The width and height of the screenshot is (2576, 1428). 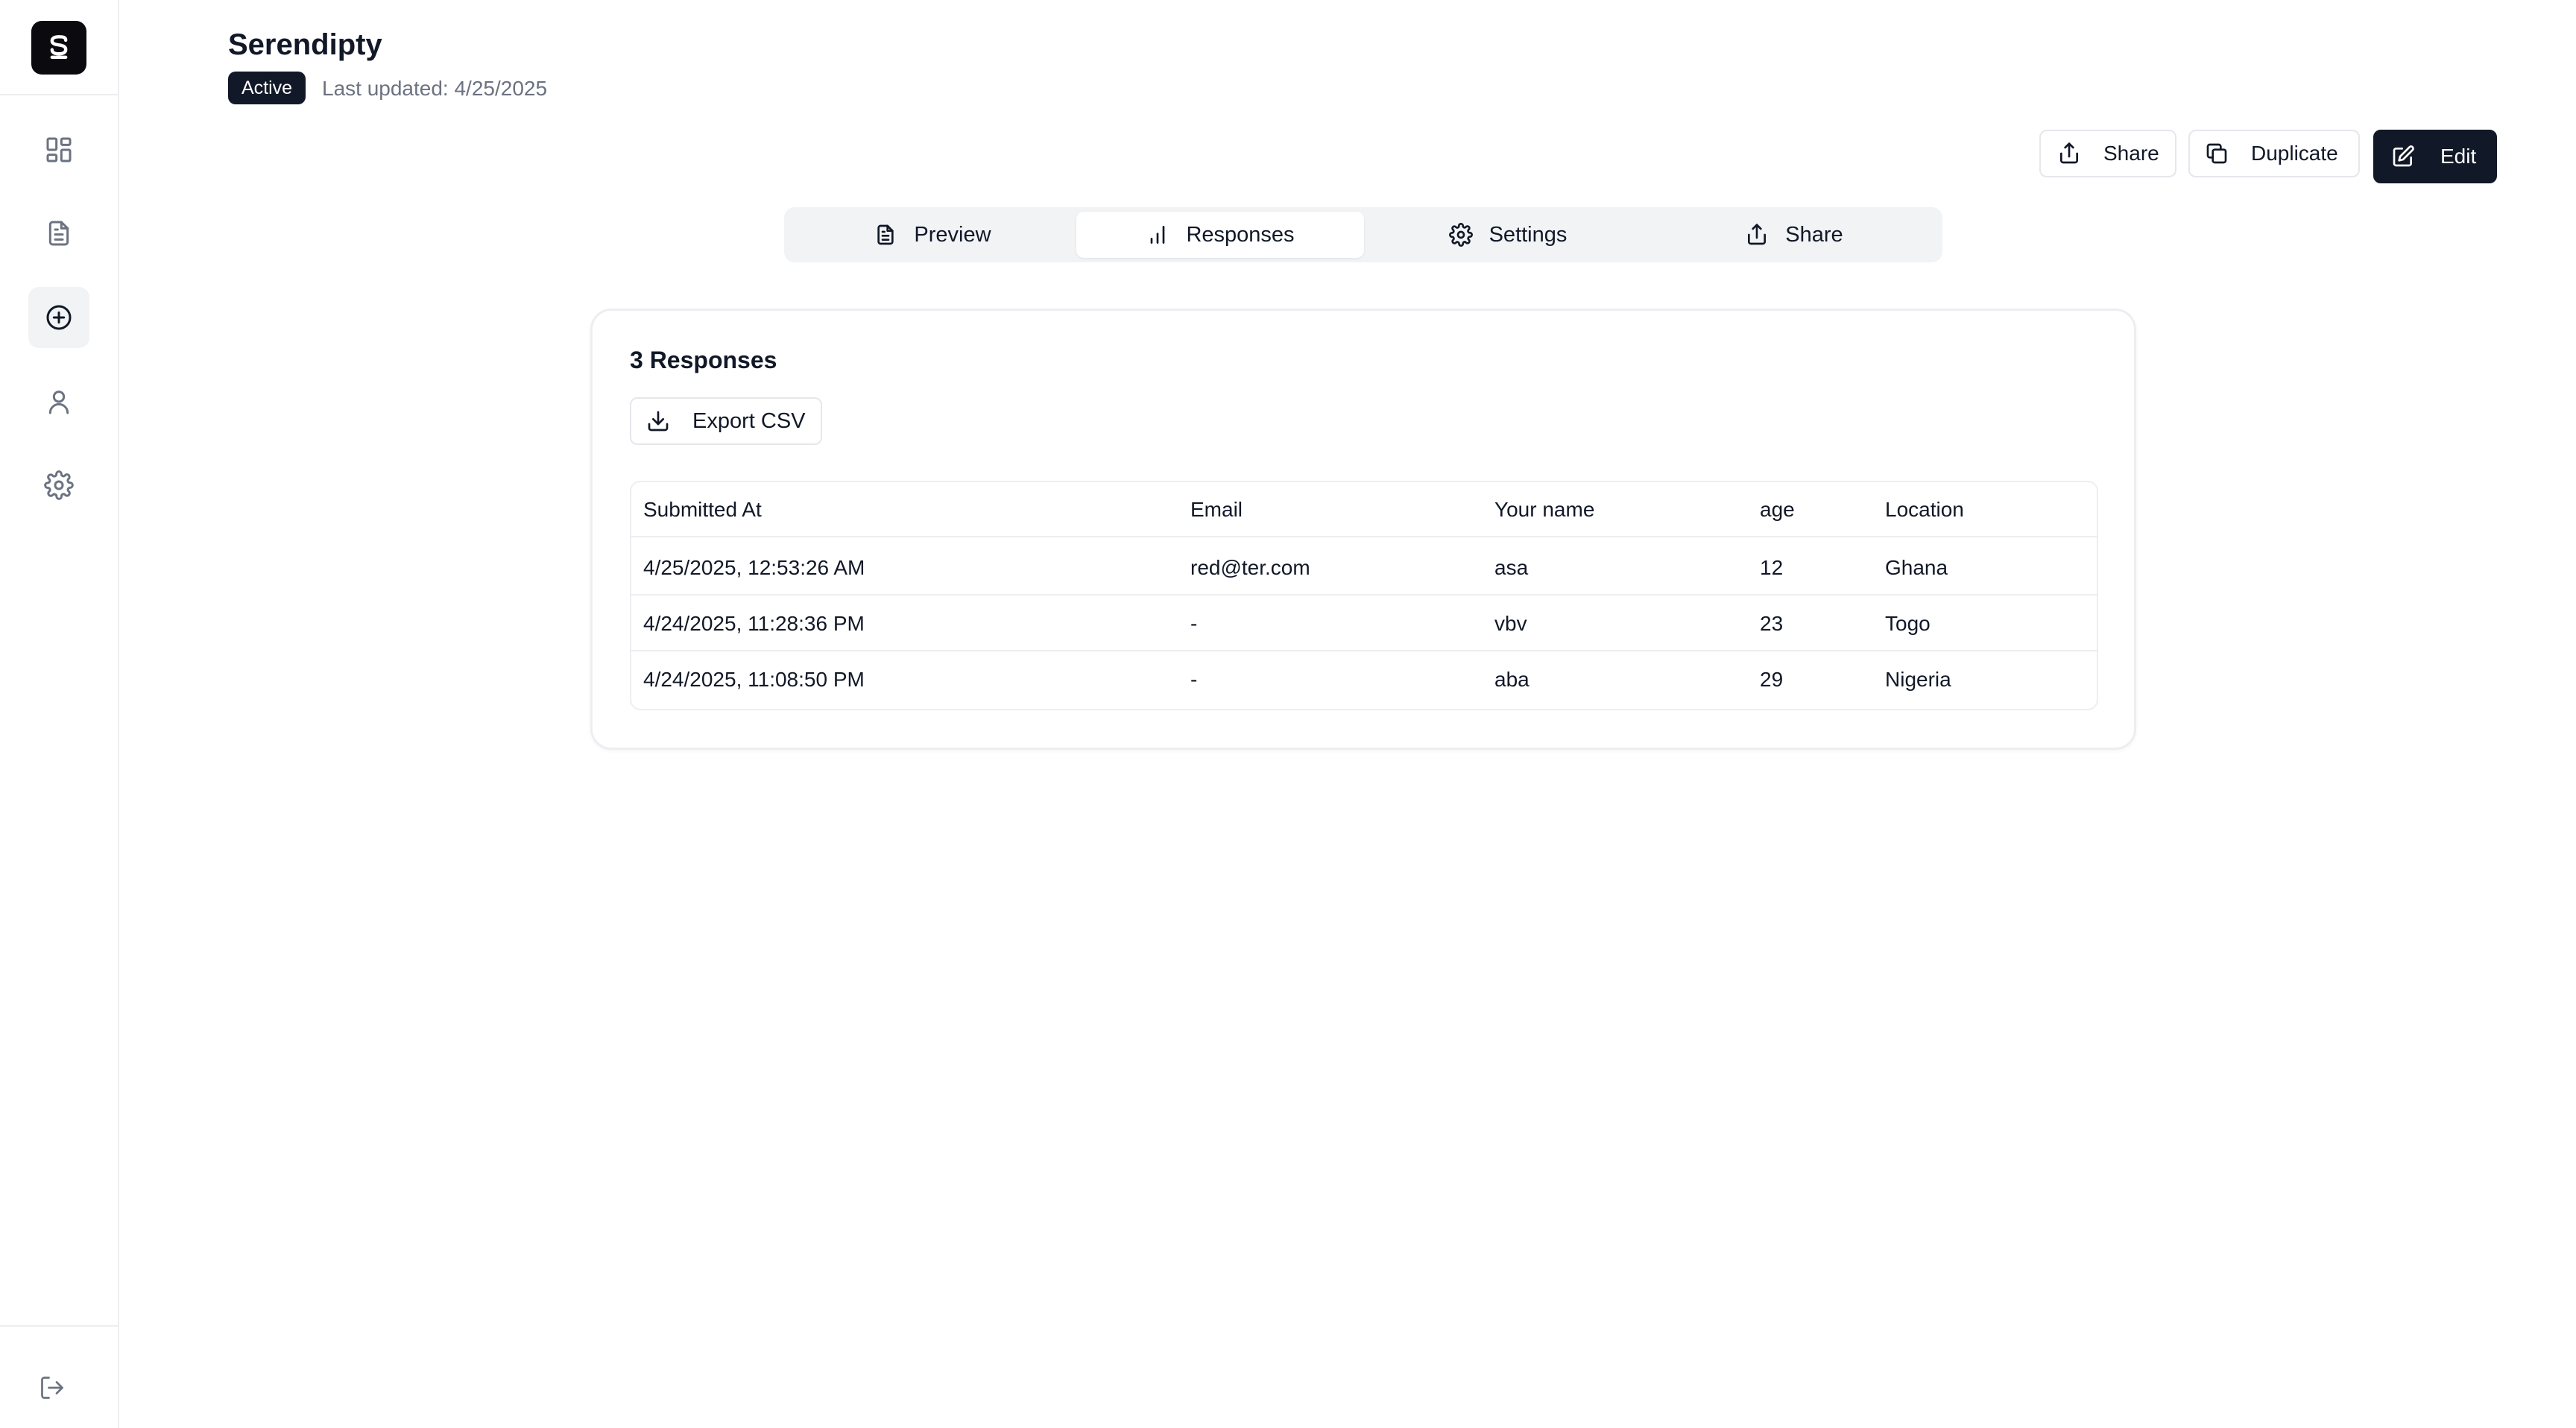 I want to click on document-icon, so click(x=885, y=234).